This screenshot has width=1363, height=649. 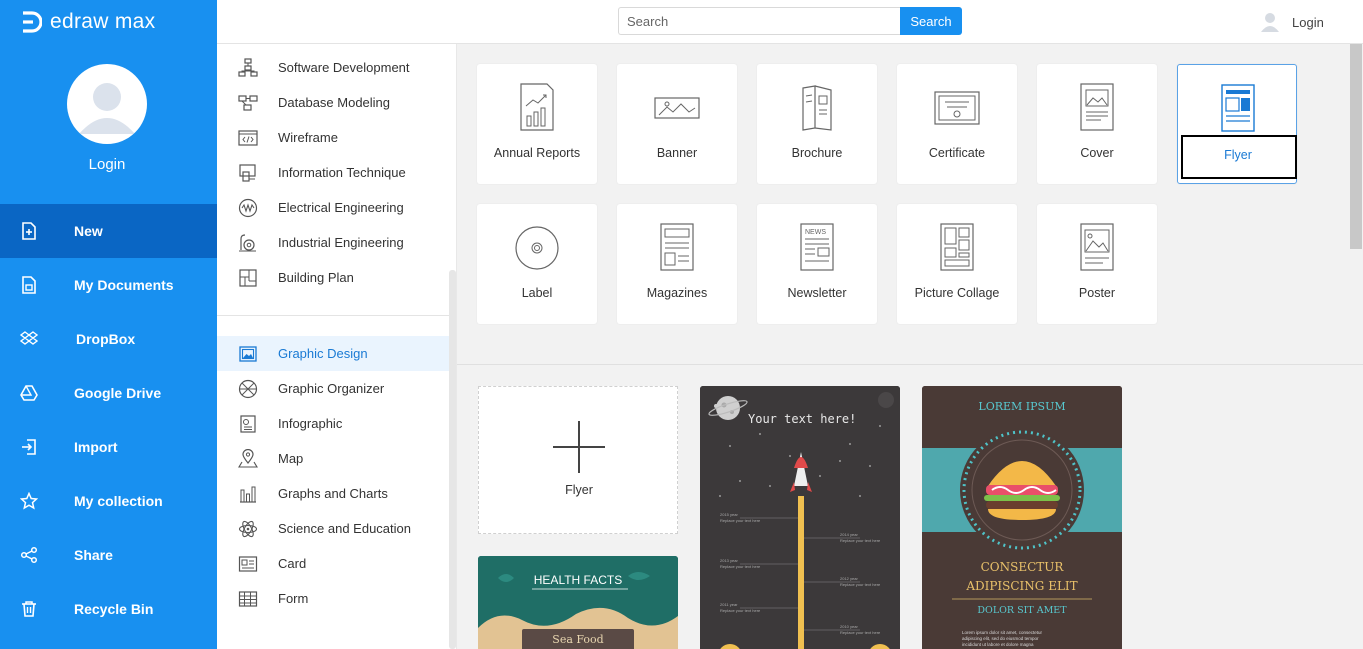 I want to click on category-label: Map, so click(x=291, y=458).